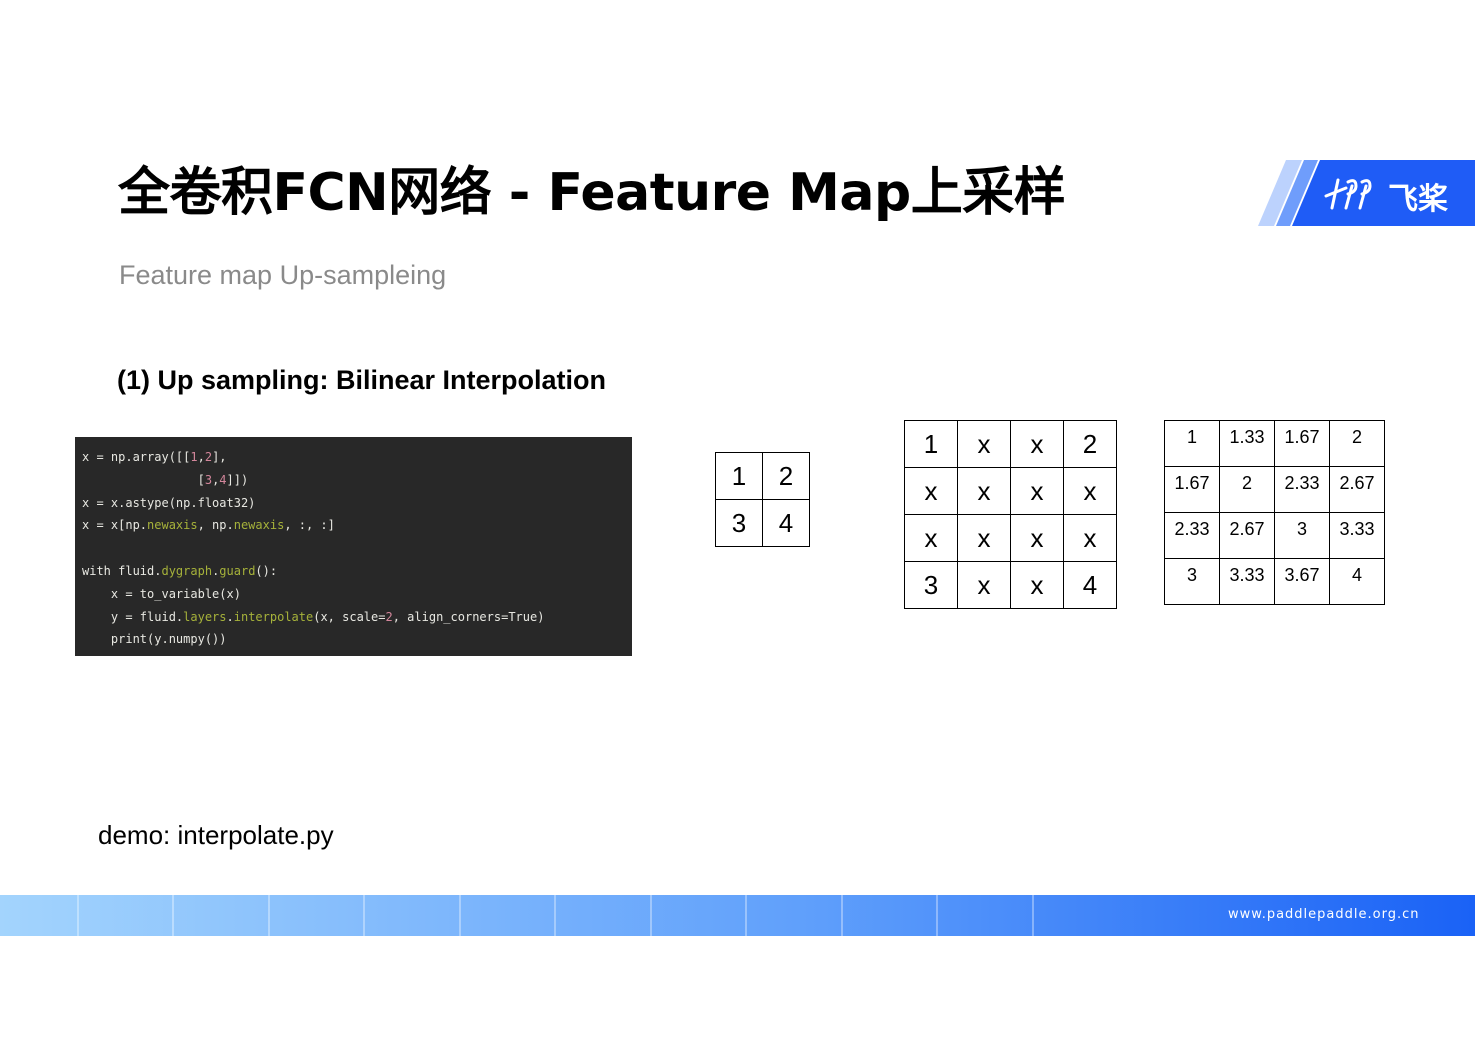 This screenshot has height=1042, width=1475. Describe the element at coordinates (219, 457) in the screenshot. I see `code-token: ],` at that location.